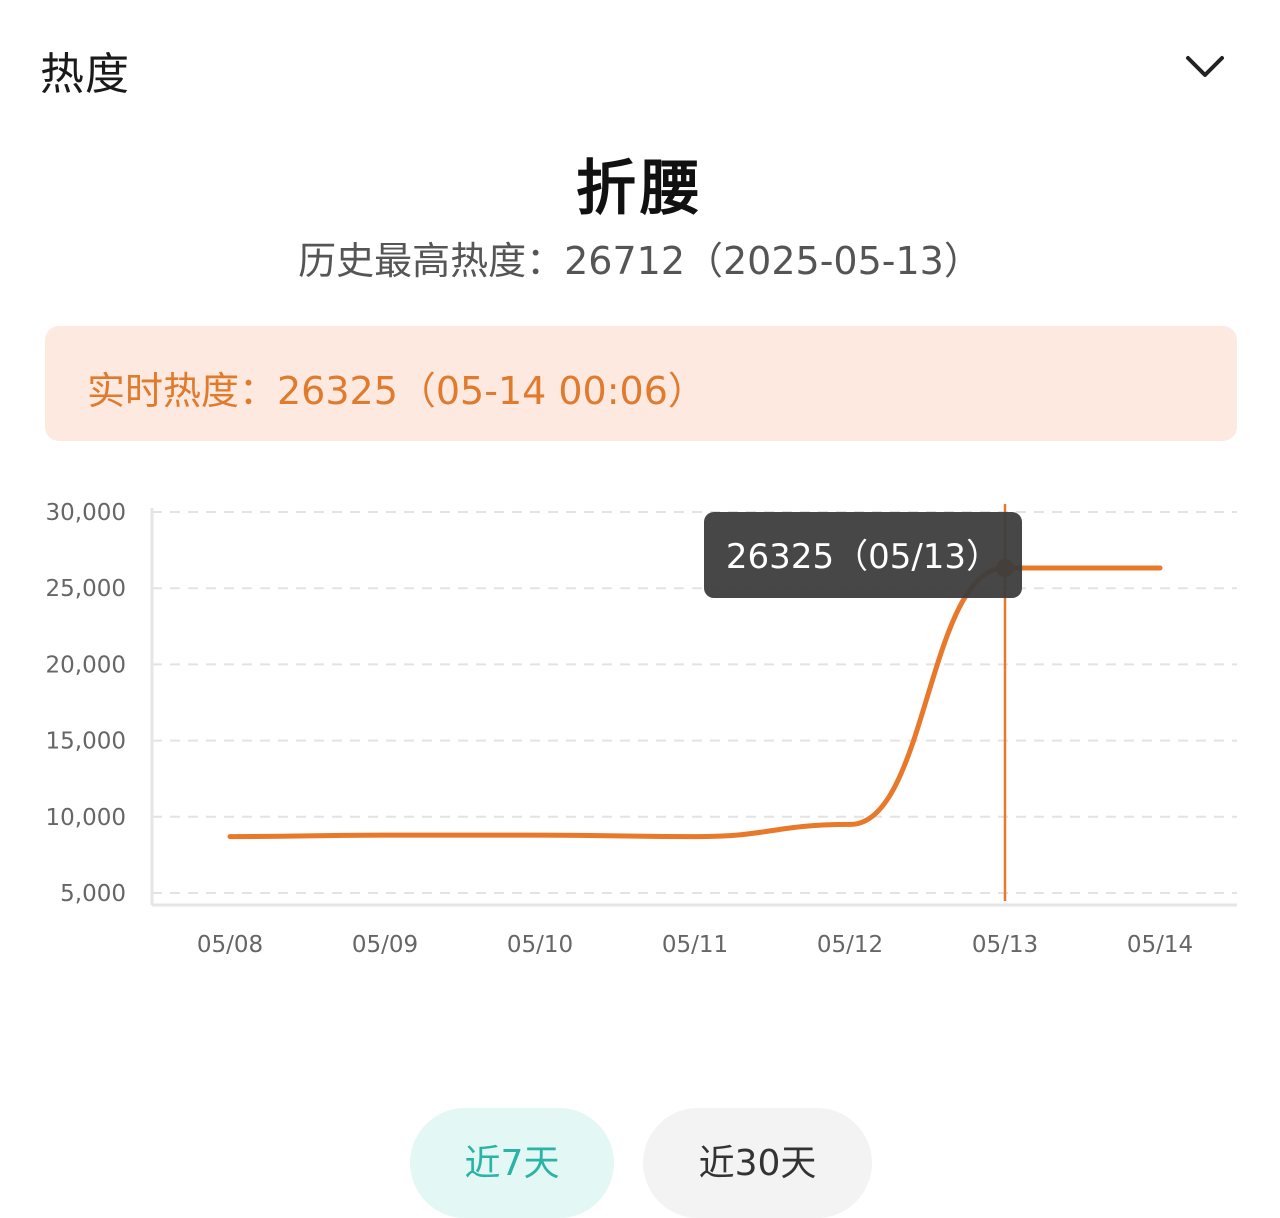  Describe the element at coordinates (86, 513) in the screenshot. I see `y-tick-label: 30,000` at that location.